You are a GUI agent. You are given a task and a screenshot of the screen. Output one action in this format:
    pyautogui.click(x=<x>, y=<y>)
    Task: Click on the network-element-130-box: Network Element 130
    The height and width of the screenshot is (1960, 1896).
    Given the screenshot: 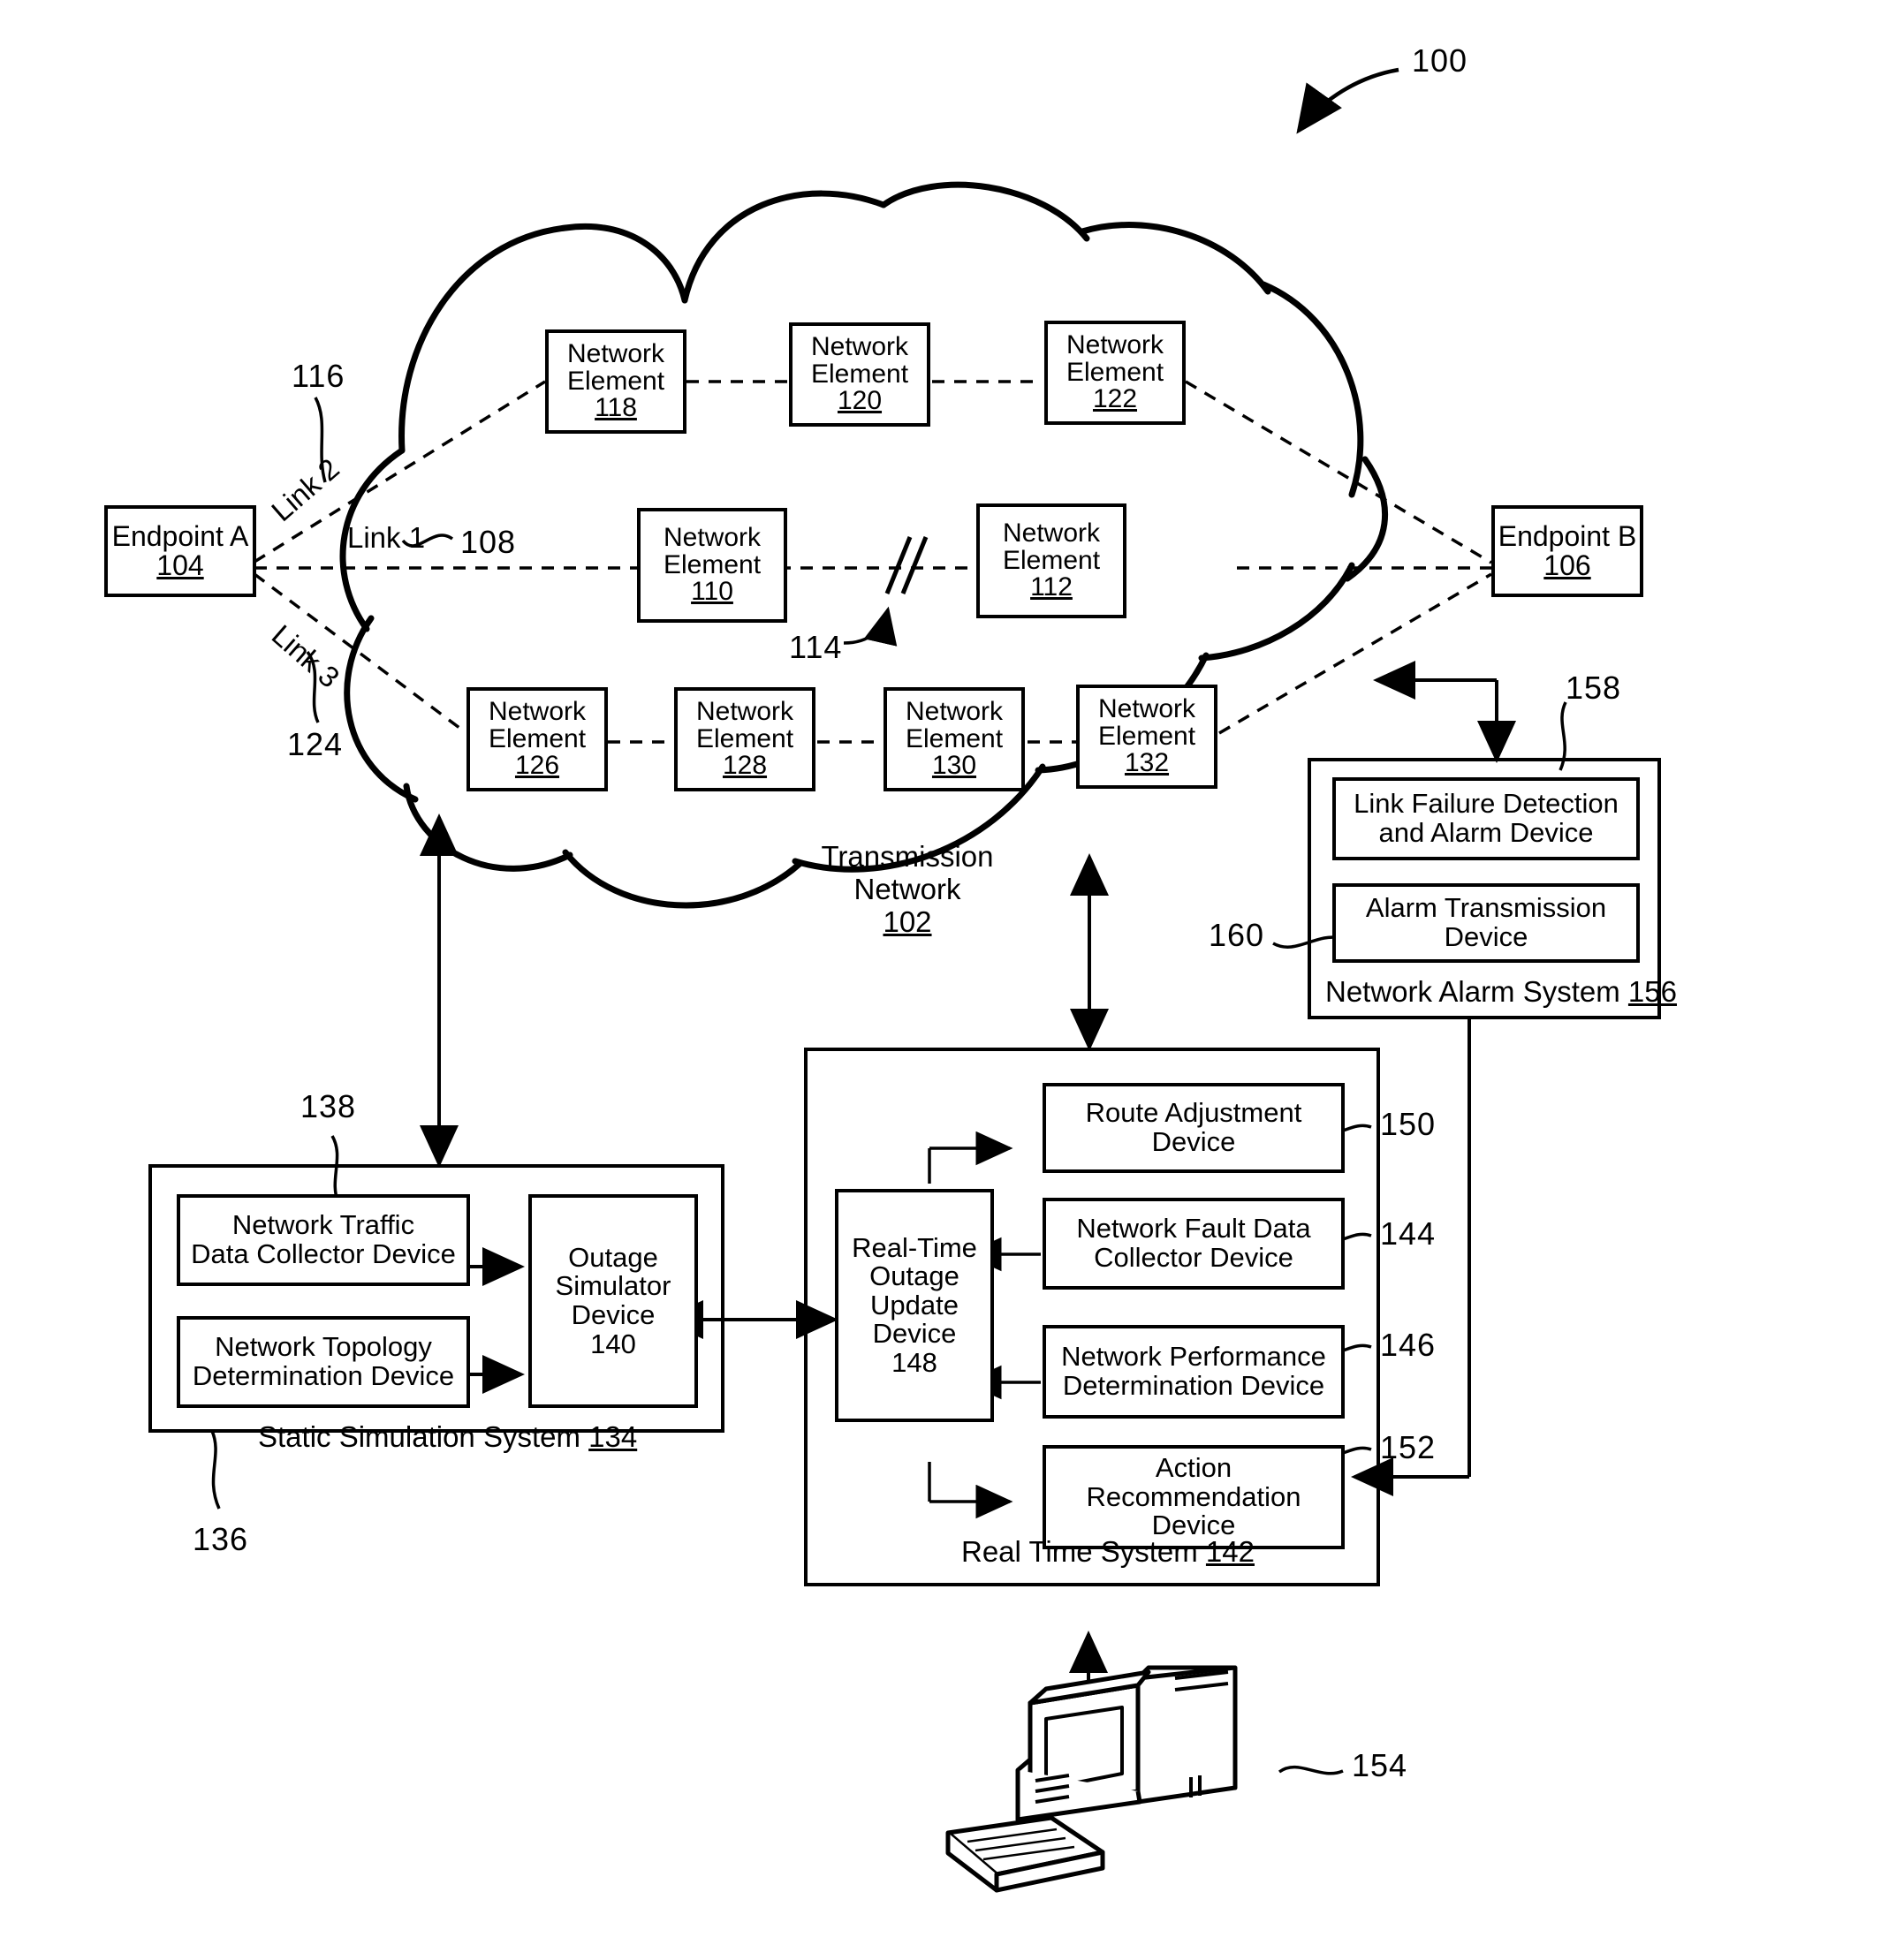 What is the action you would take?
    pyautogui.click(x=955, y=739)
    